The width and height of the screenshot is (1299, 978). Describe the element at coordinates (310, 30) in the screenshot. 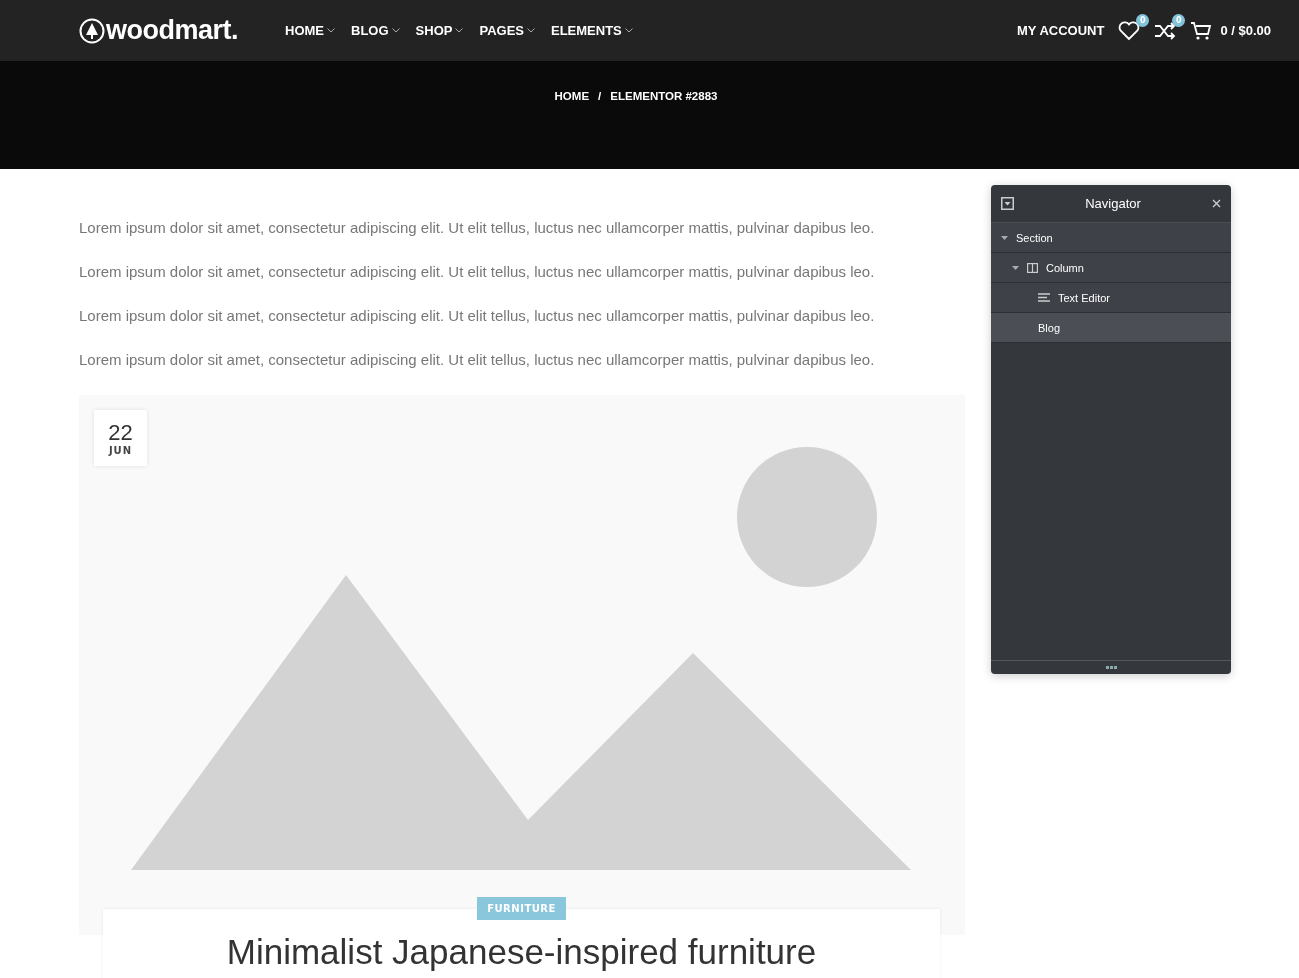

I see `menu-item: HOME` at that location.